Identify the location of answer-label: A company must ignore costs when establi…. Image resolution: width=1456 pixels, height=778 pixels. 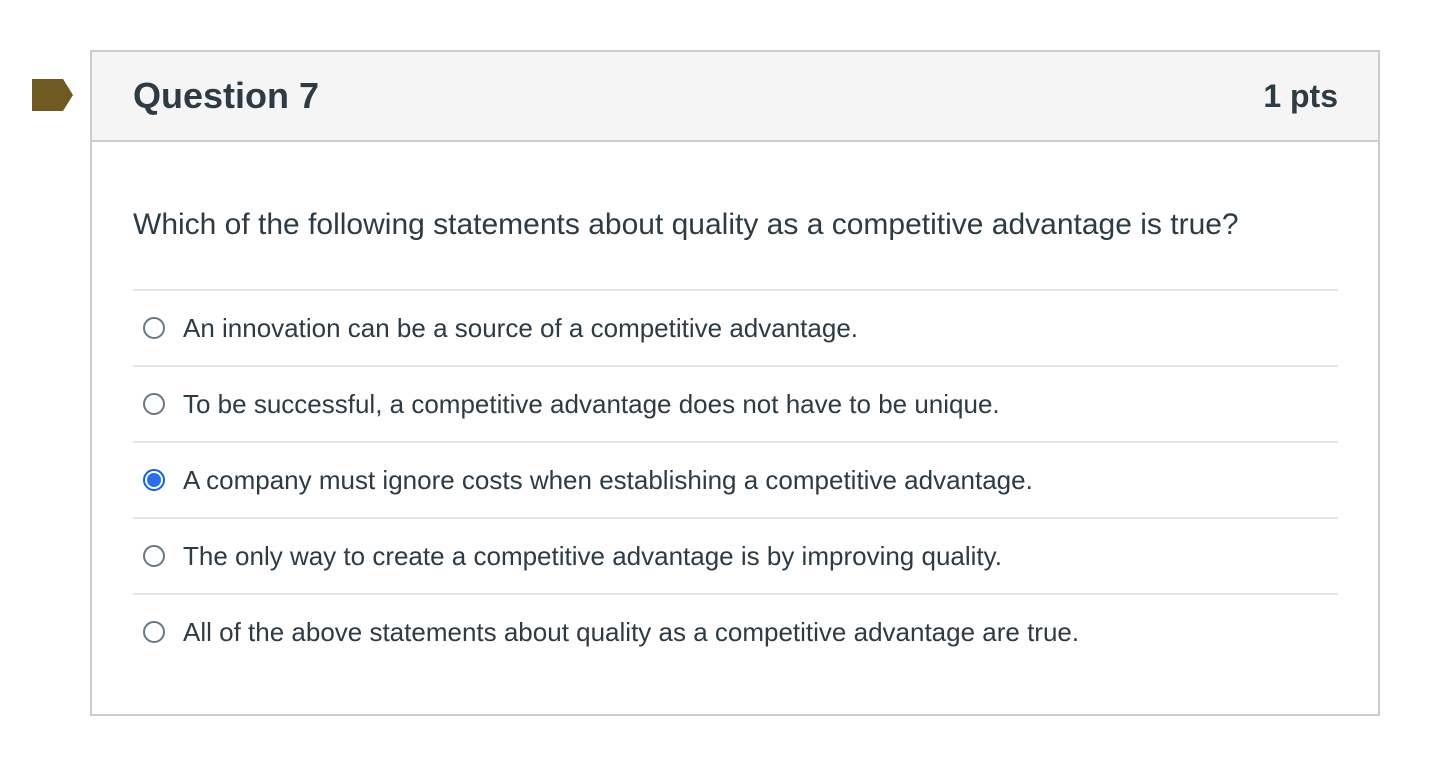
(608, 479).